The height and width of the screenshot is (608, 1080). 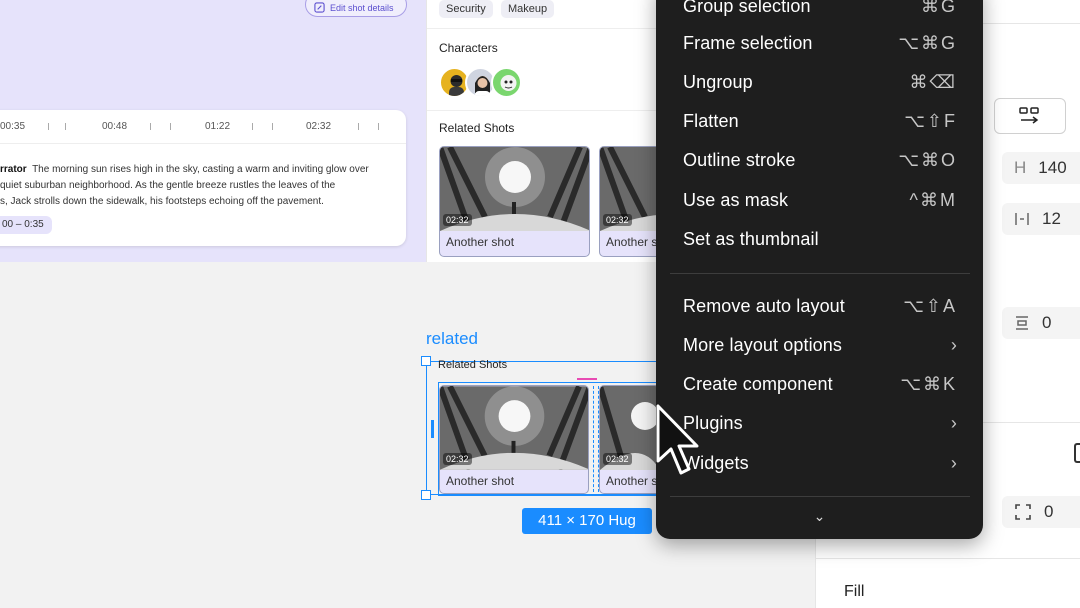 What do you see at coordinates (930, 121) in the screenshot?
I see `shortcut: ⌥⇧F` at bounding box center [930, 121].